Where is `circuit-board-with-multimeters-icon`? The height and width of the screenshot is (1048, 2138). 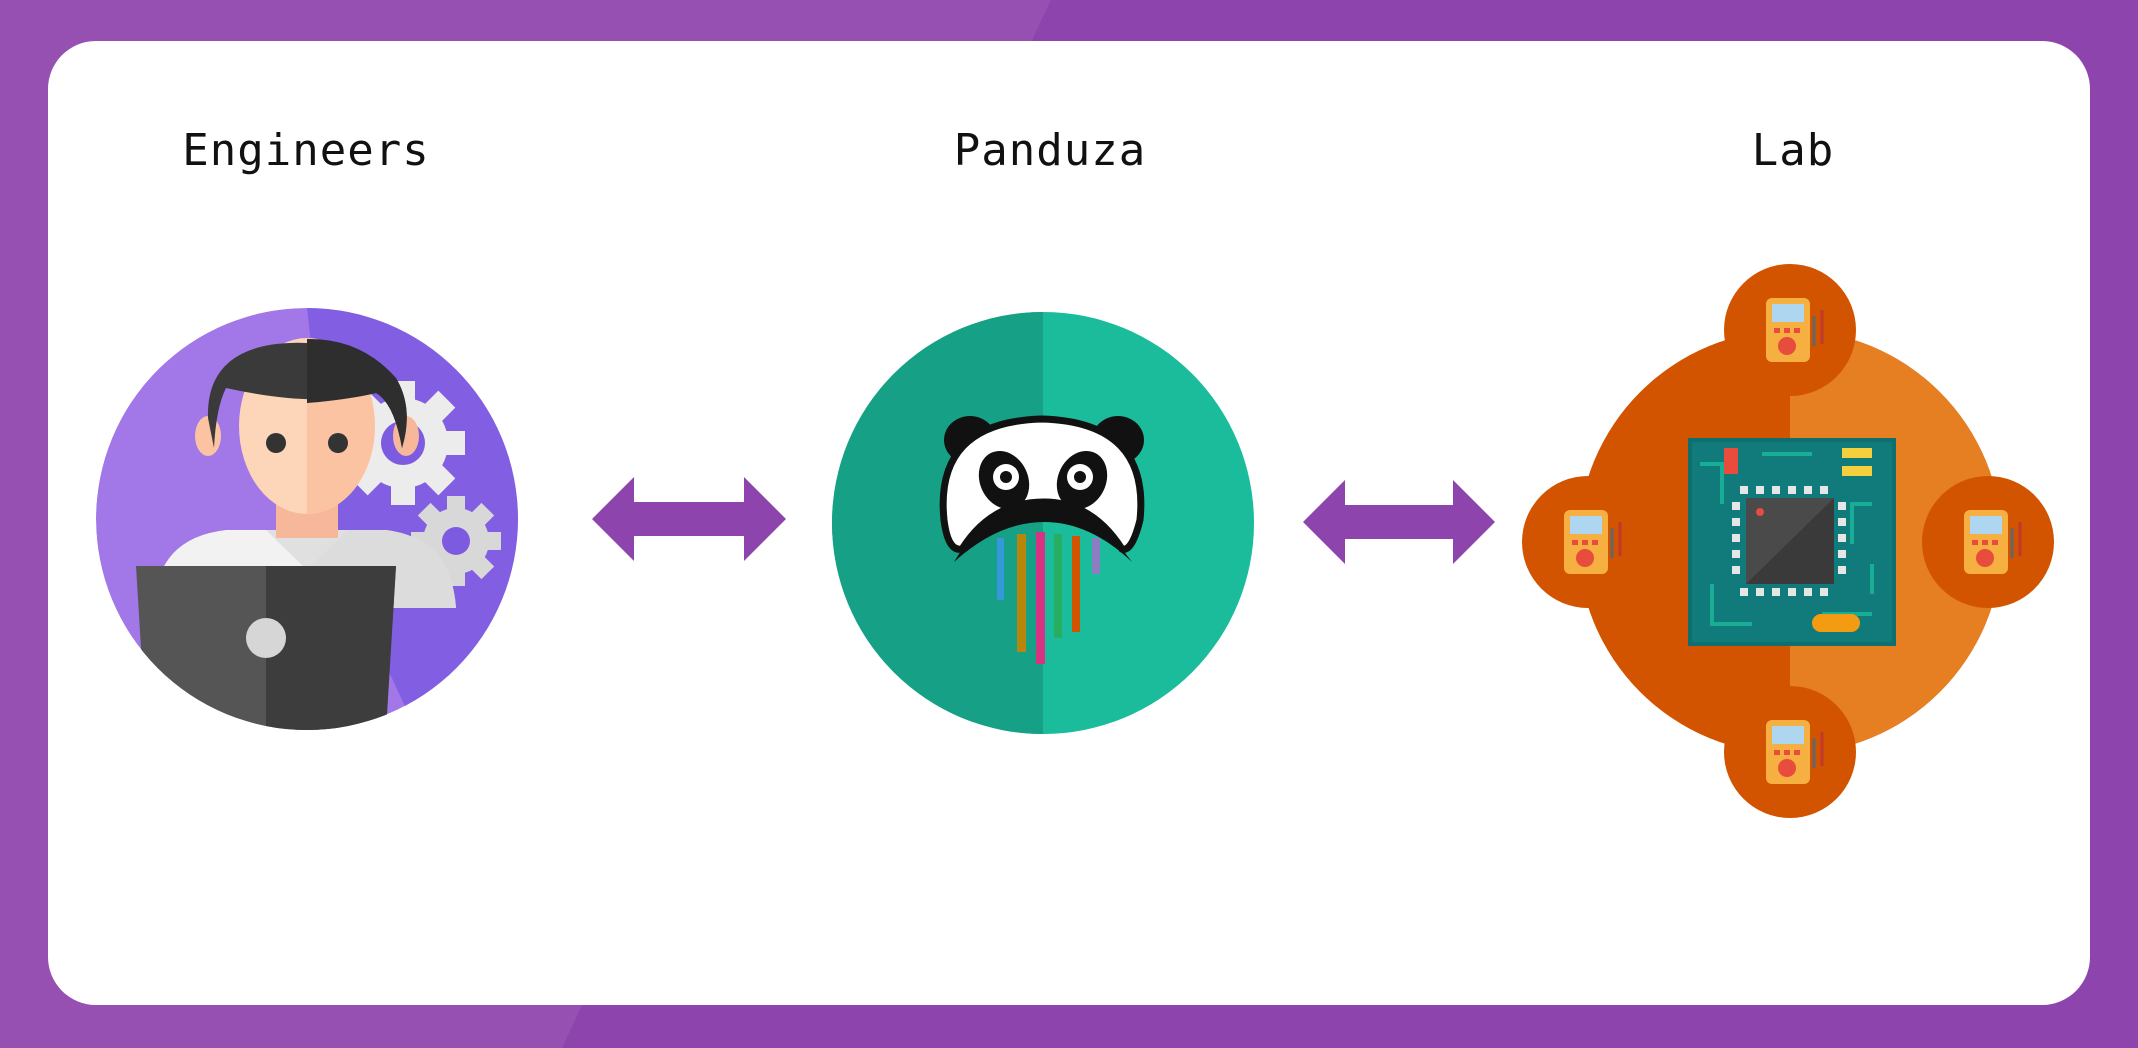
circuit-board-with-multimeters-icon is located at coordinates (1789, 542).